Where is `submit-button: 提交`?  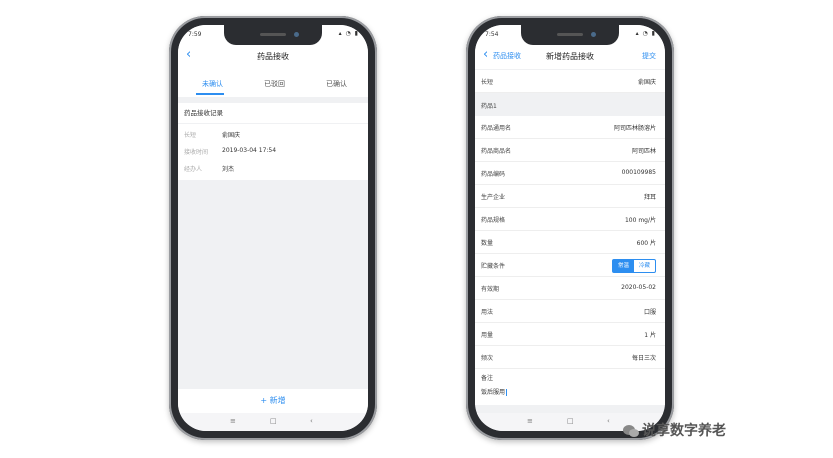
submit-button: 提交 is located at coordinates (649, 56).